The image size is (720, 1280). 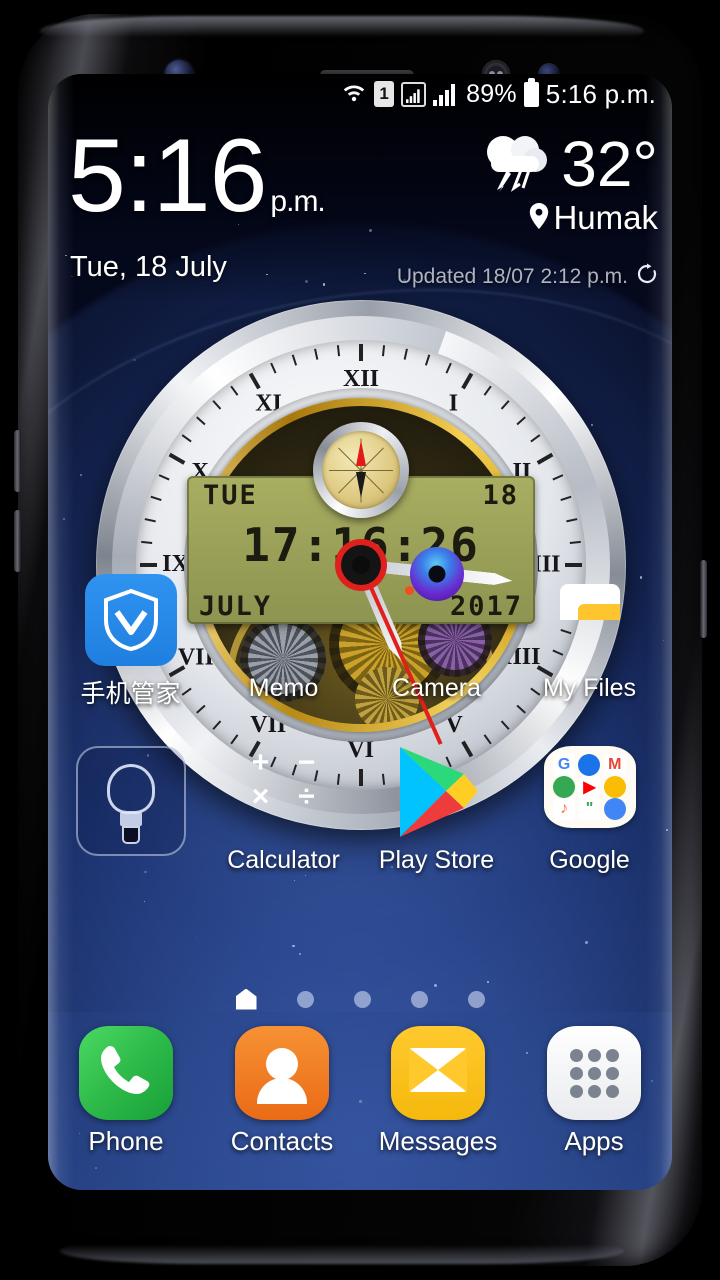 What do you see at coordinates (284, 792) in the screenshot?
I see `calculator-icon: + − × ÷` at bounding box center [284, 792].